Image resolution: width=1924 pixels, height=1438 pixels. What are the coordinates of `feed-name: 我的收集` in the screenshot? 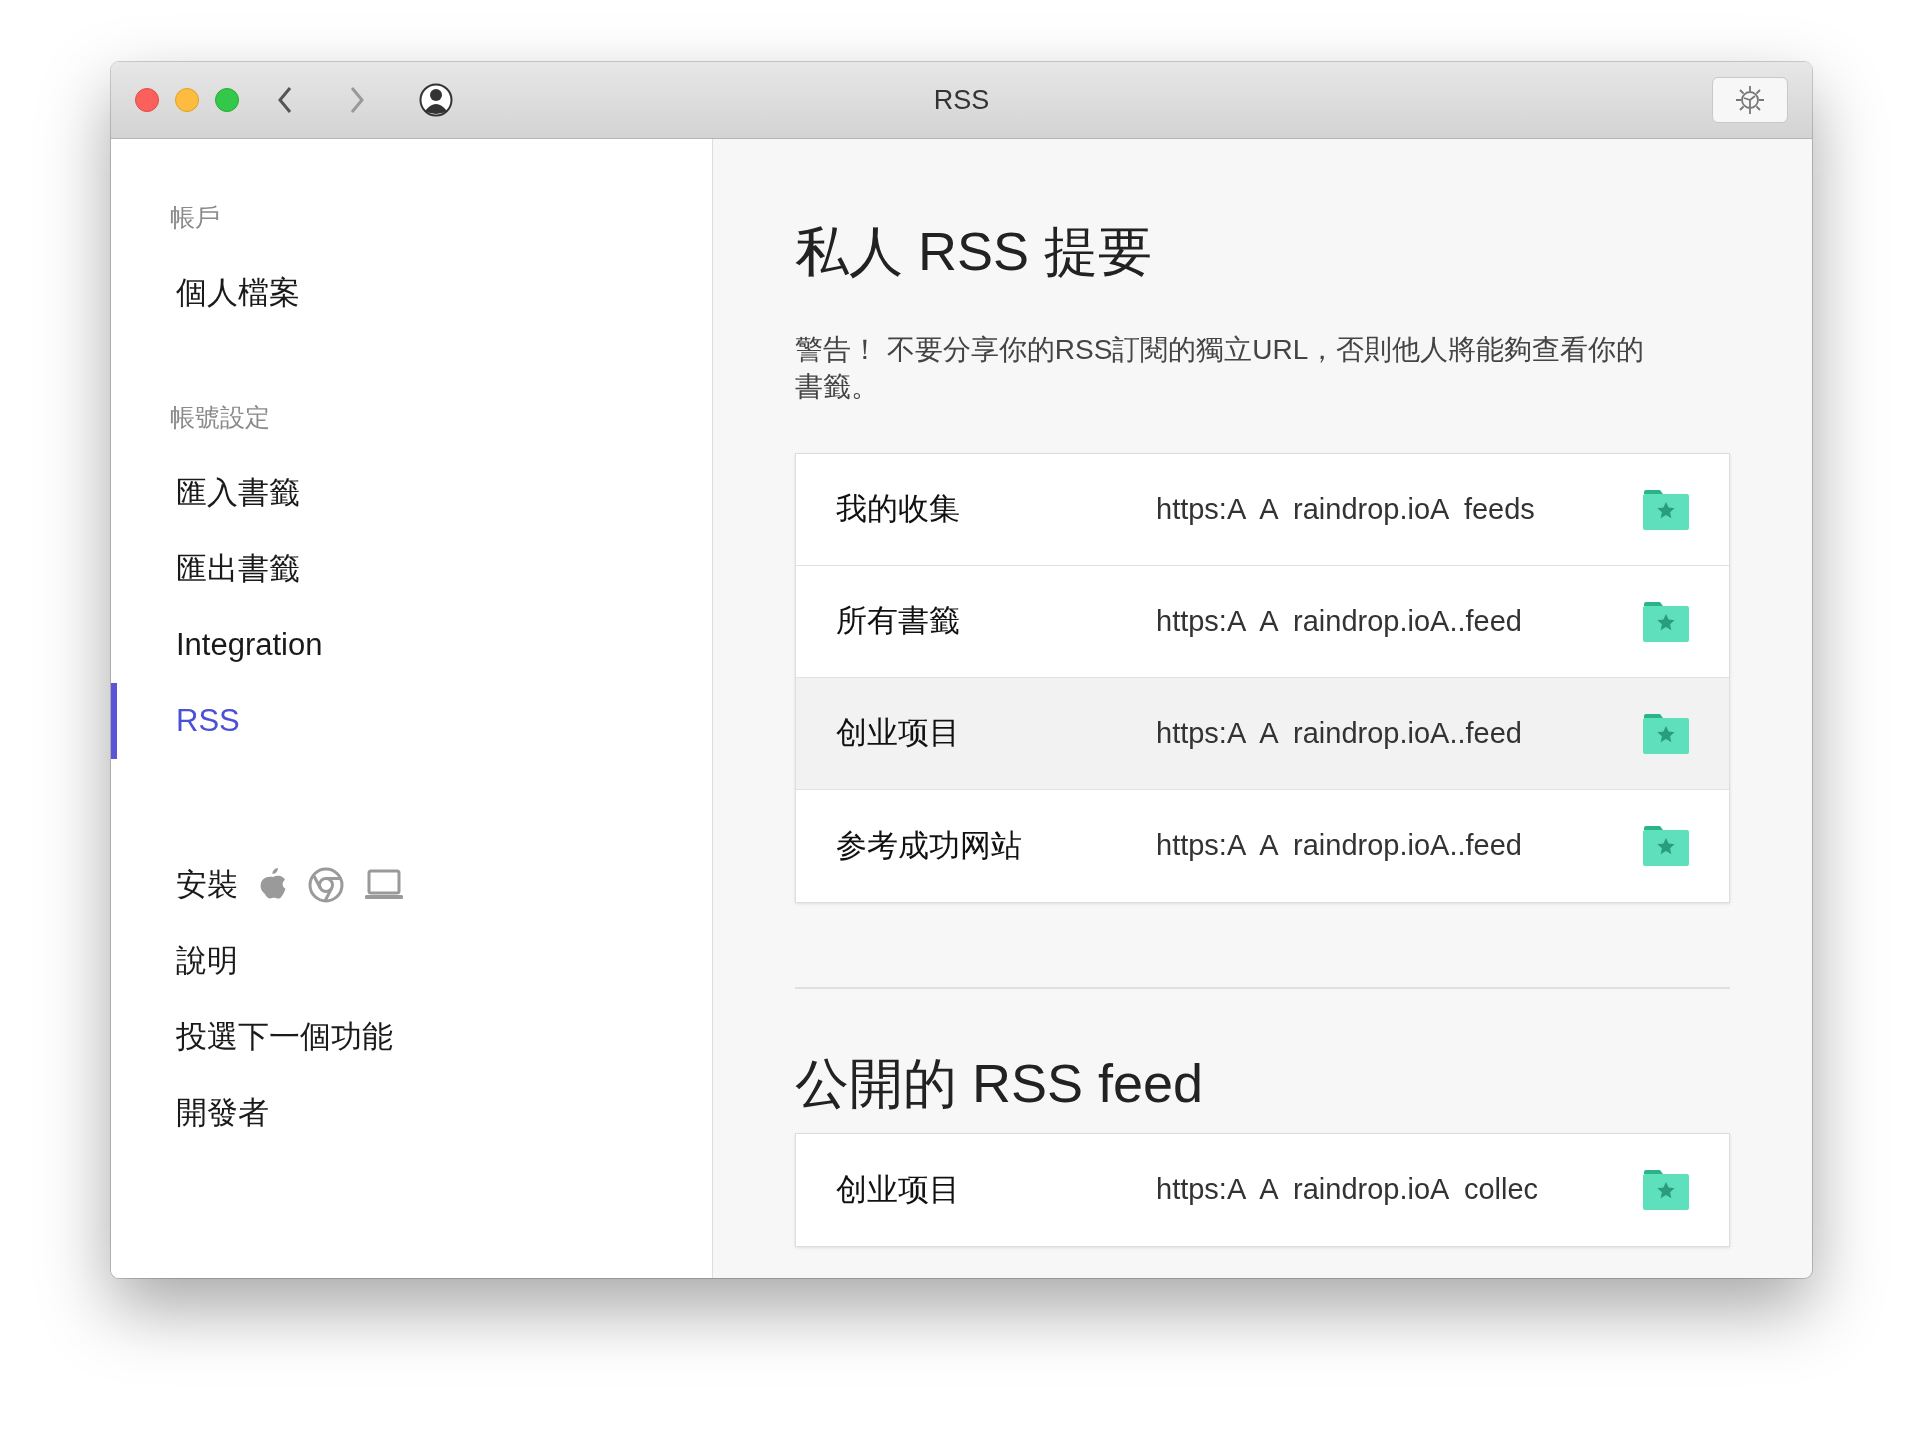 It's located at (898, 509).